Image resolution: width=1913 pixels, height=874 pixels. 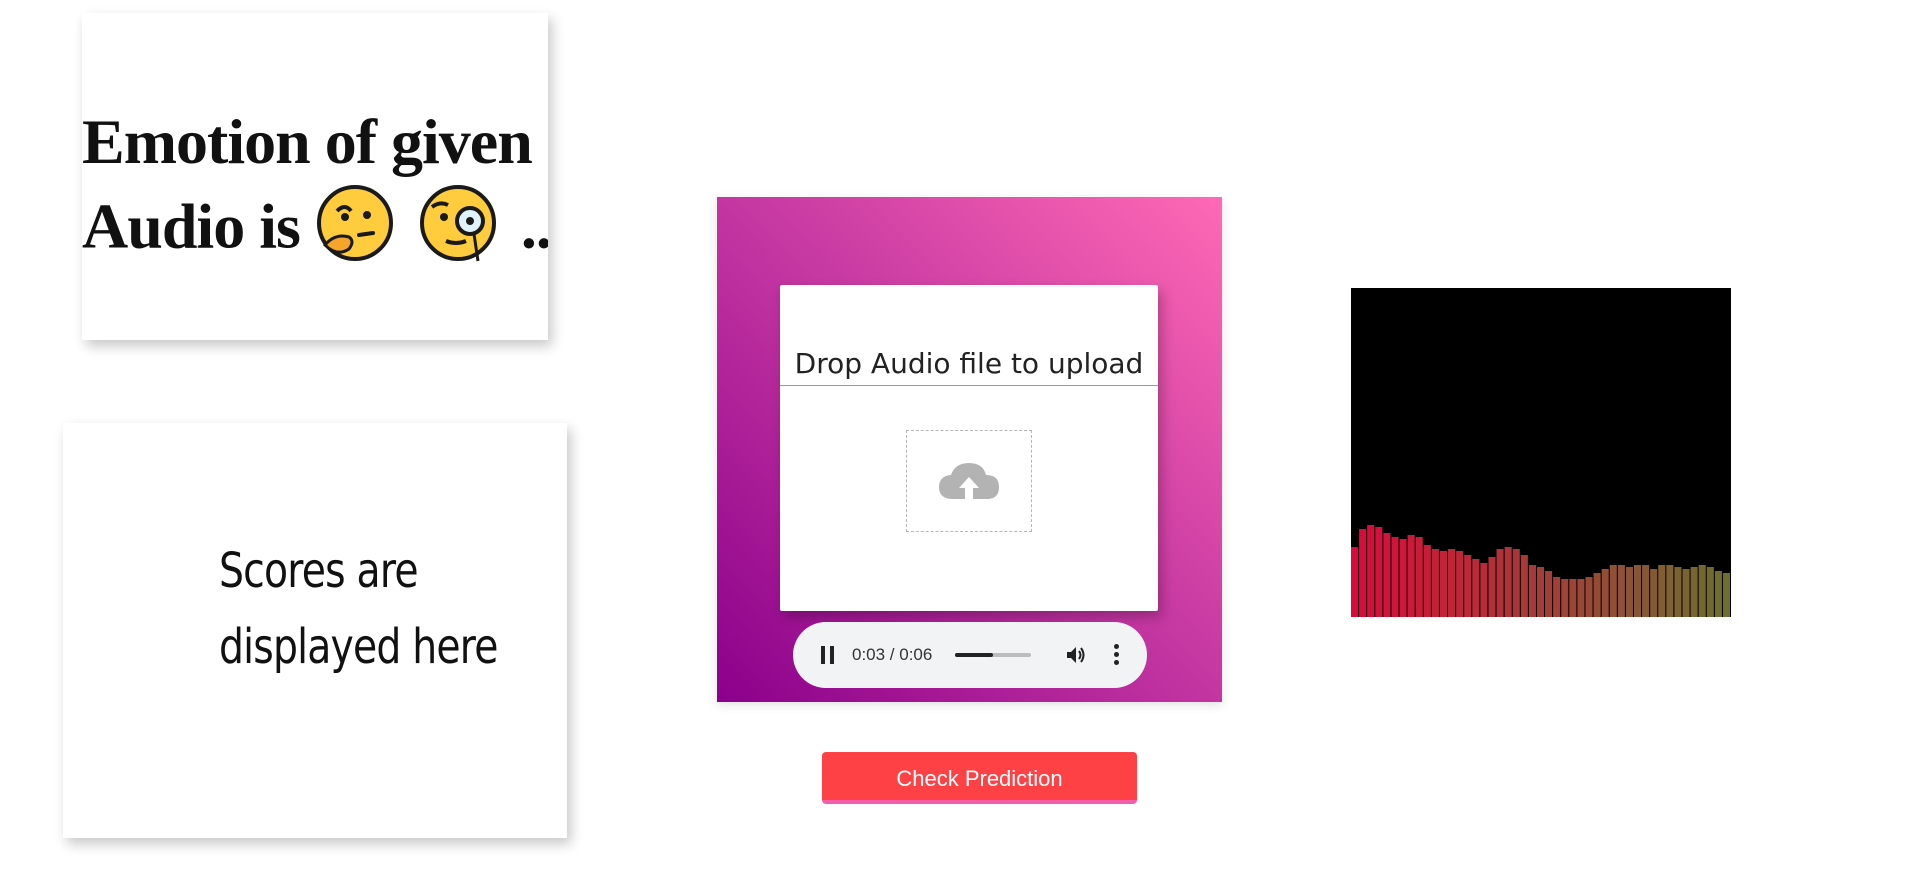 I want to click on thinking-face-icon, so click(x=355, y=233).